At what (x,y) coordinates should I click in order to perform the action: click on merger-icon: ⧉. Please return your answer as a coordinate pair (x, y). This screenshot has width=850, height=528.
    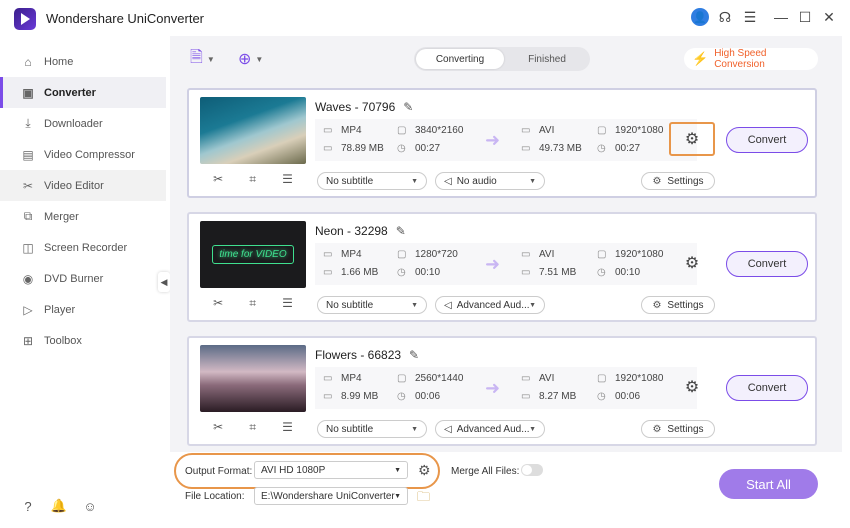
    Looking at the image, I should click on (28, 216).